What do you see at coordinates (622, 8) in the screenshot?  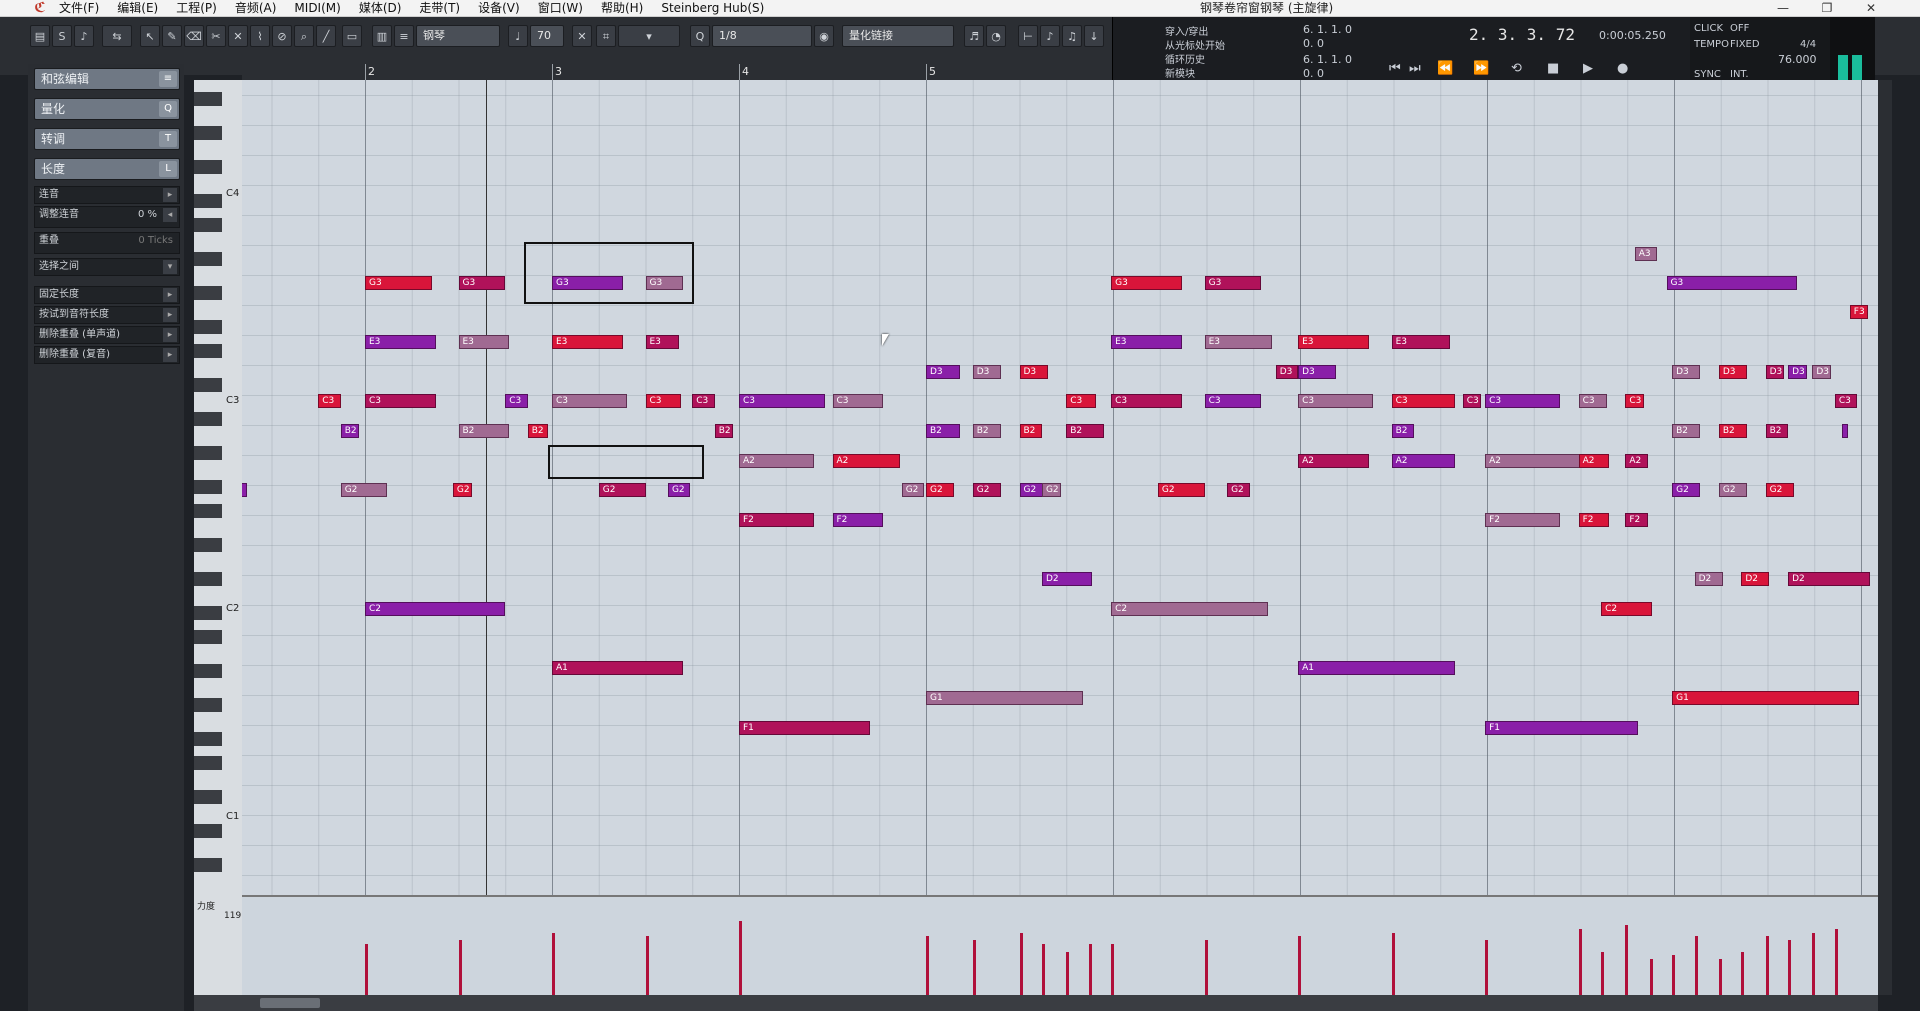 I see `menu-item: 帮助(H)` at bounding box center [622, 8].